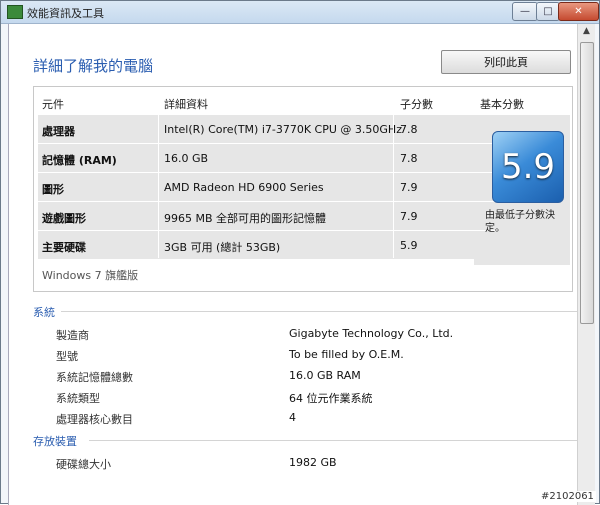 The height and width of the screenshot is (505, 600). What do you see at coordinates (244, 187) in the screenshot?
I see `row-detail: AMD Radeon HD 6900 Series` at bounding box center [244, 187].